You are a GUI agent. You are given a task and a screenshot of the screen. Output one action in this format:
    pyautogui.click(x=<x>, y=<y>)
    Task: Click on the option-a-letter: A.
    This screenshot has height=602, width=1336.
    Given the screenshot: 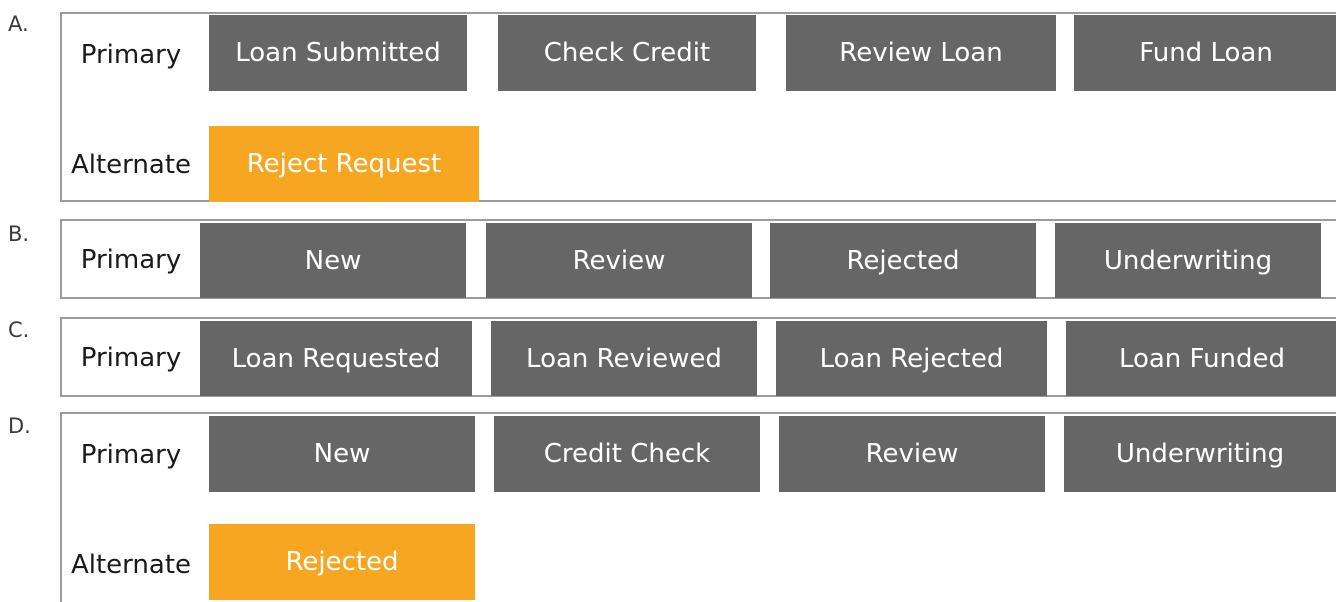 What is the action you would take?
    pyautogui.click(x=18, y=24)
    